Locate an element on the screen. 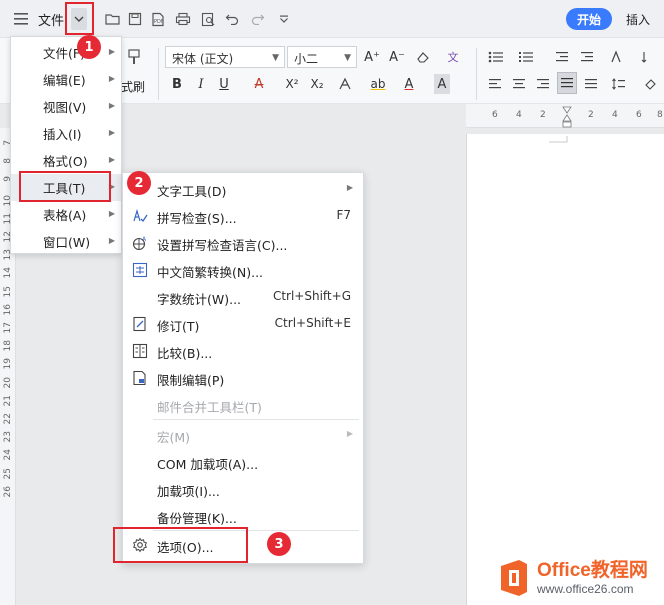  menu-item-file: 文件(F) ▶ is located at coordinates (66, 52).